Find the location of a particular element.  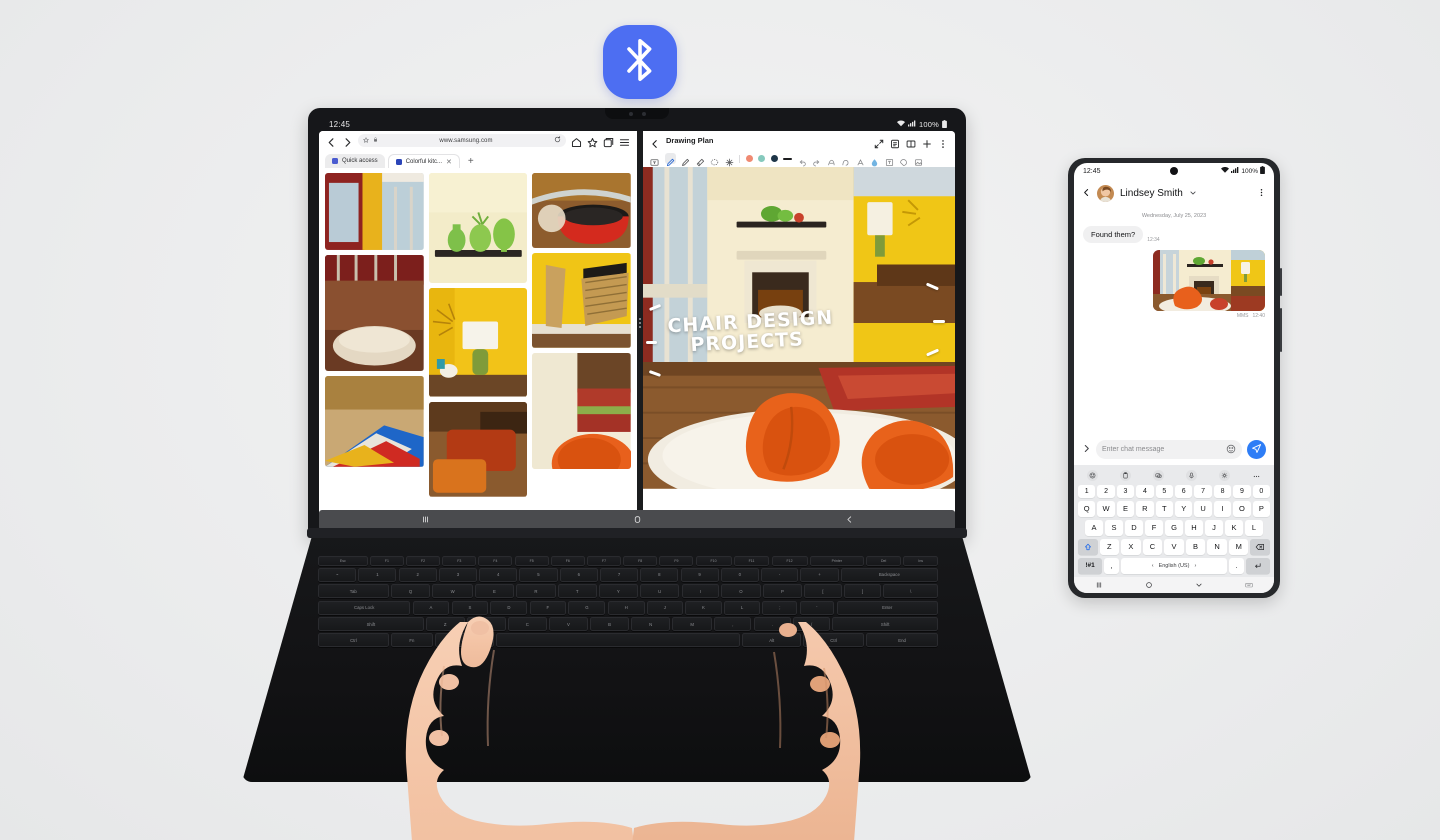

vkey-p: P is located at coordinates (1261, 508).